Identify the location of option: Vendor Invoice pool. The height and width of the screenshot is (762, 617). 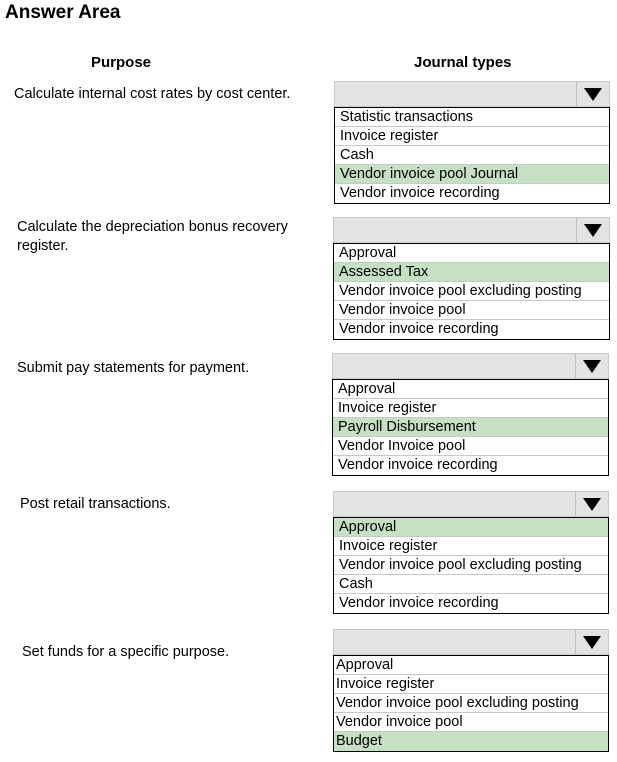
(470, 446).